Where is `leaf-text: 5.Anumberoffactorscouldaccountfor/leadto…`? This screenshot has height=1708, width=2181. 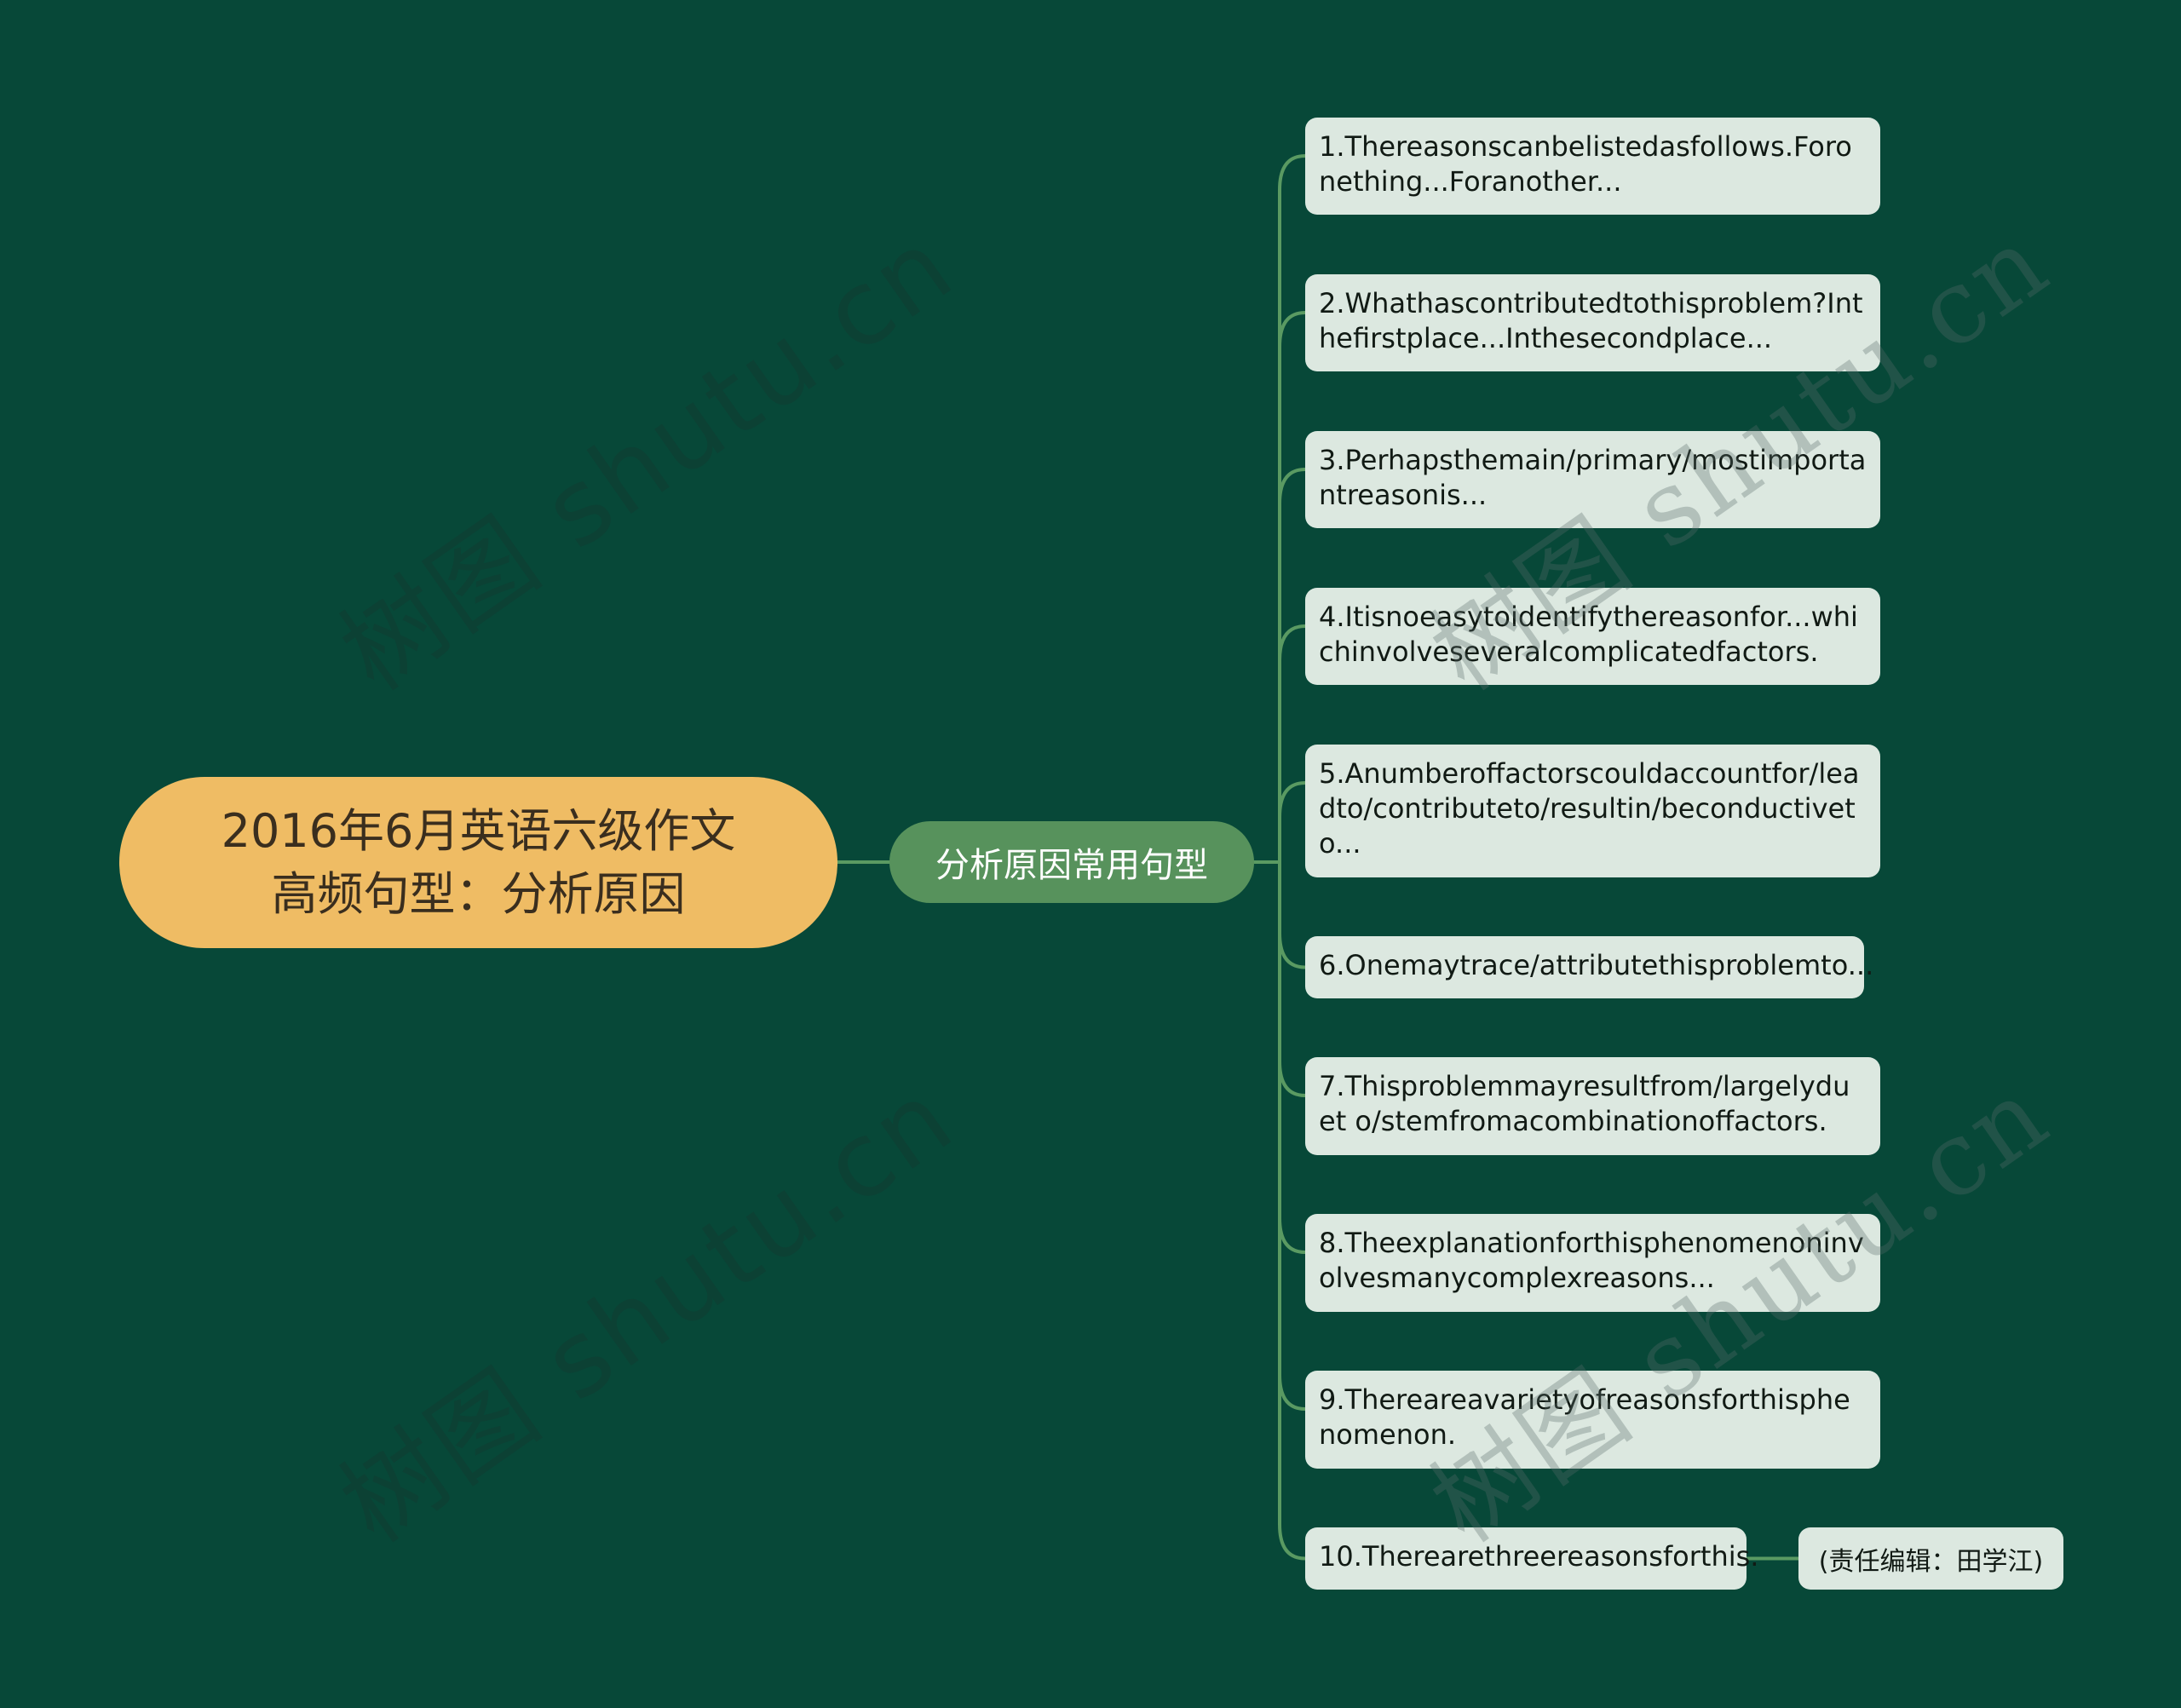 leaf-text: 5.Anumberoffactorscouldaccountfor/leadto… is located at coordinates (1589, 808).